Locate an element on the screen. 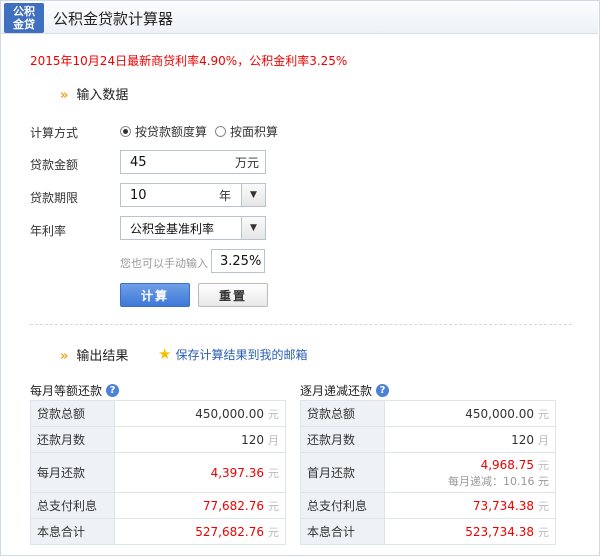  term-label: 贷款期限 is located at coordinates (54, 198).